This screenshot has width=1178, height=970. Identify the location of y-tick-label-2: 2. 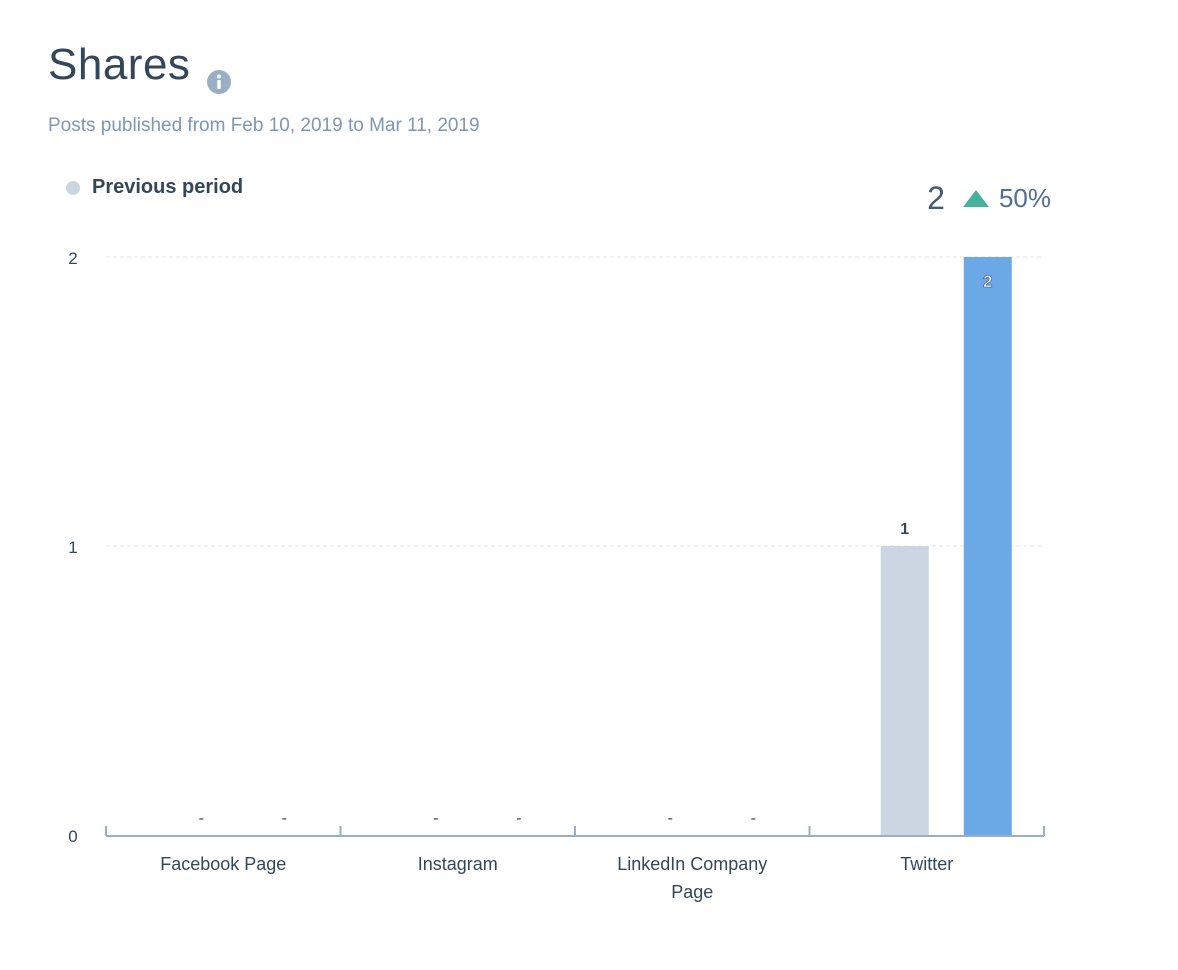
(72, 258).